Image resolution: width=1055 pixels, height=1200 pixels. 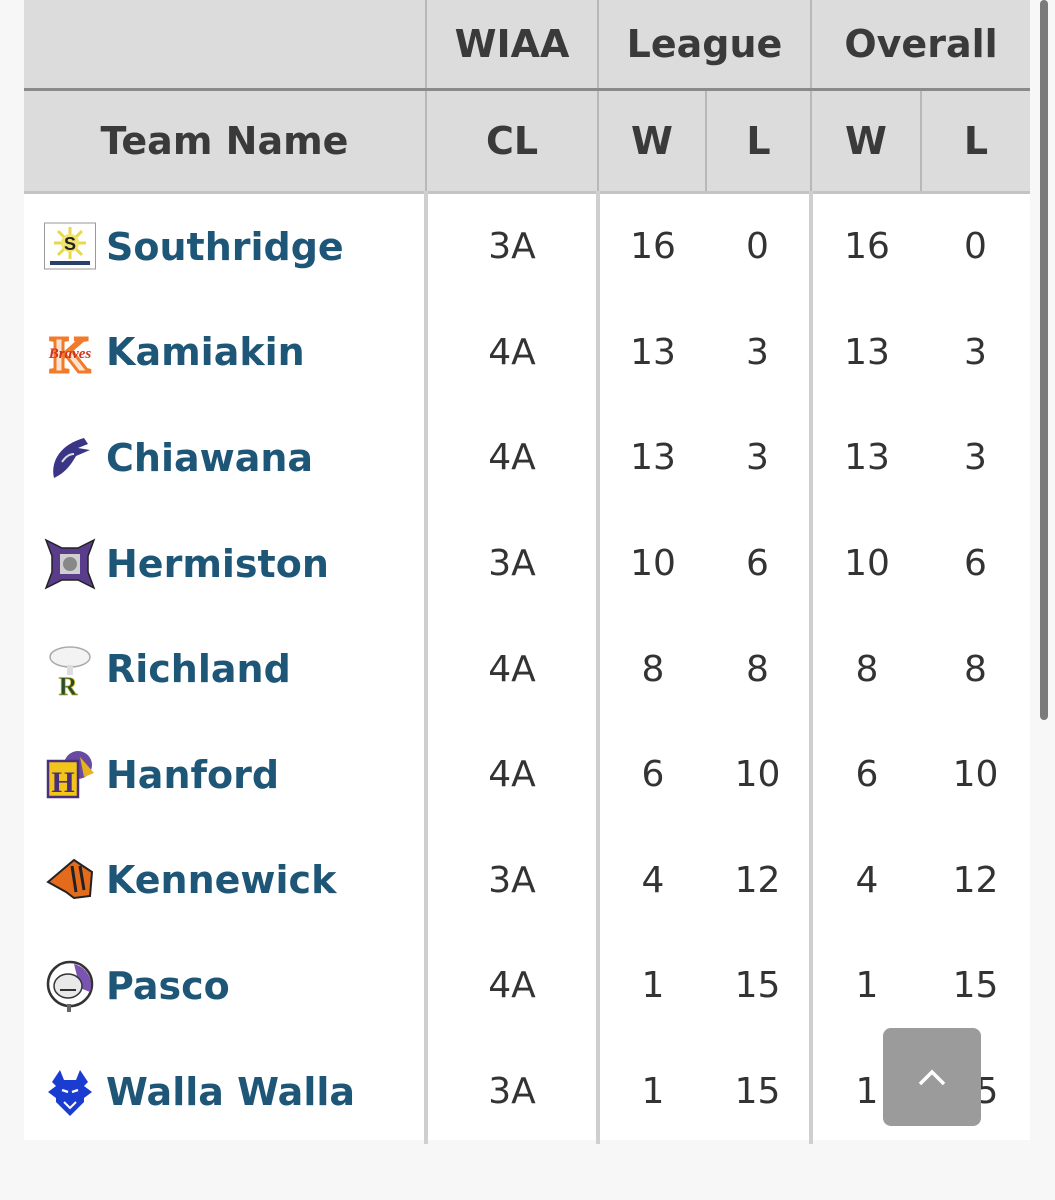 I want to click on team-cell: Walla Walla, so click(x=225, y=1092).